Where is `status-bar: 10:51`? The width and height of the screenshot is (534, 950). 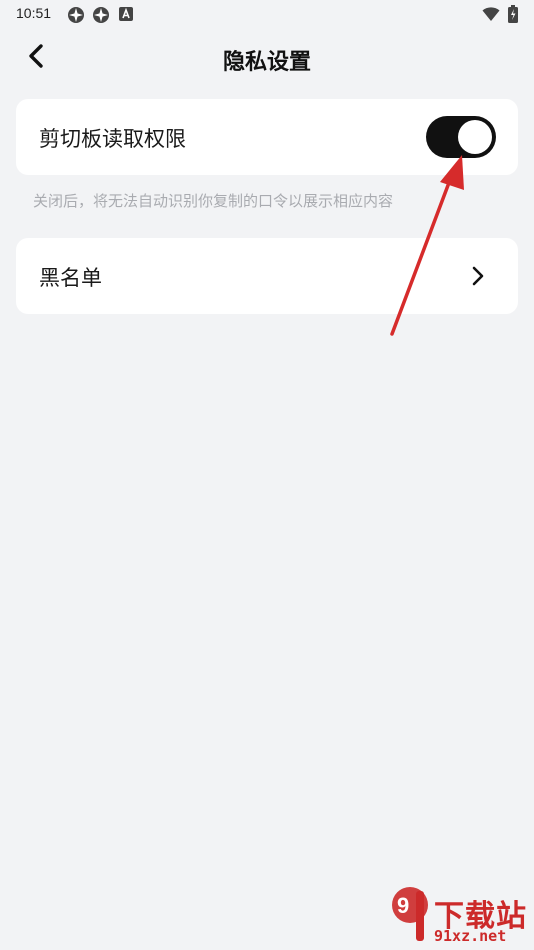 status-bar: 10:51 is located at coordinates (267, 14).